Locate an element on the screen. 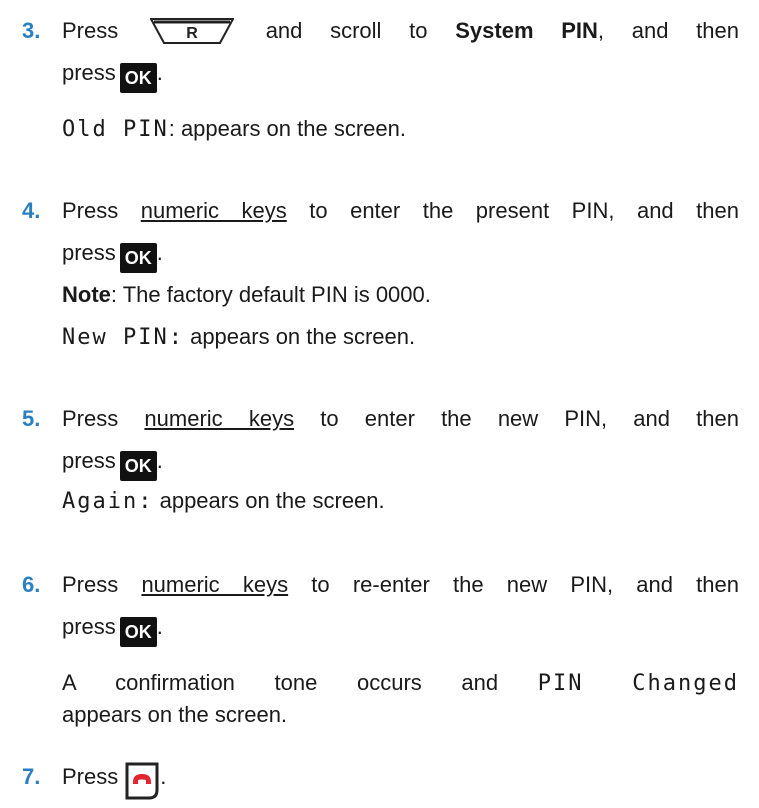 Image resolution: width=759 pixels, height=808 pixels. text: to enter the new PIN, and then is located at coordinates (529, 418).